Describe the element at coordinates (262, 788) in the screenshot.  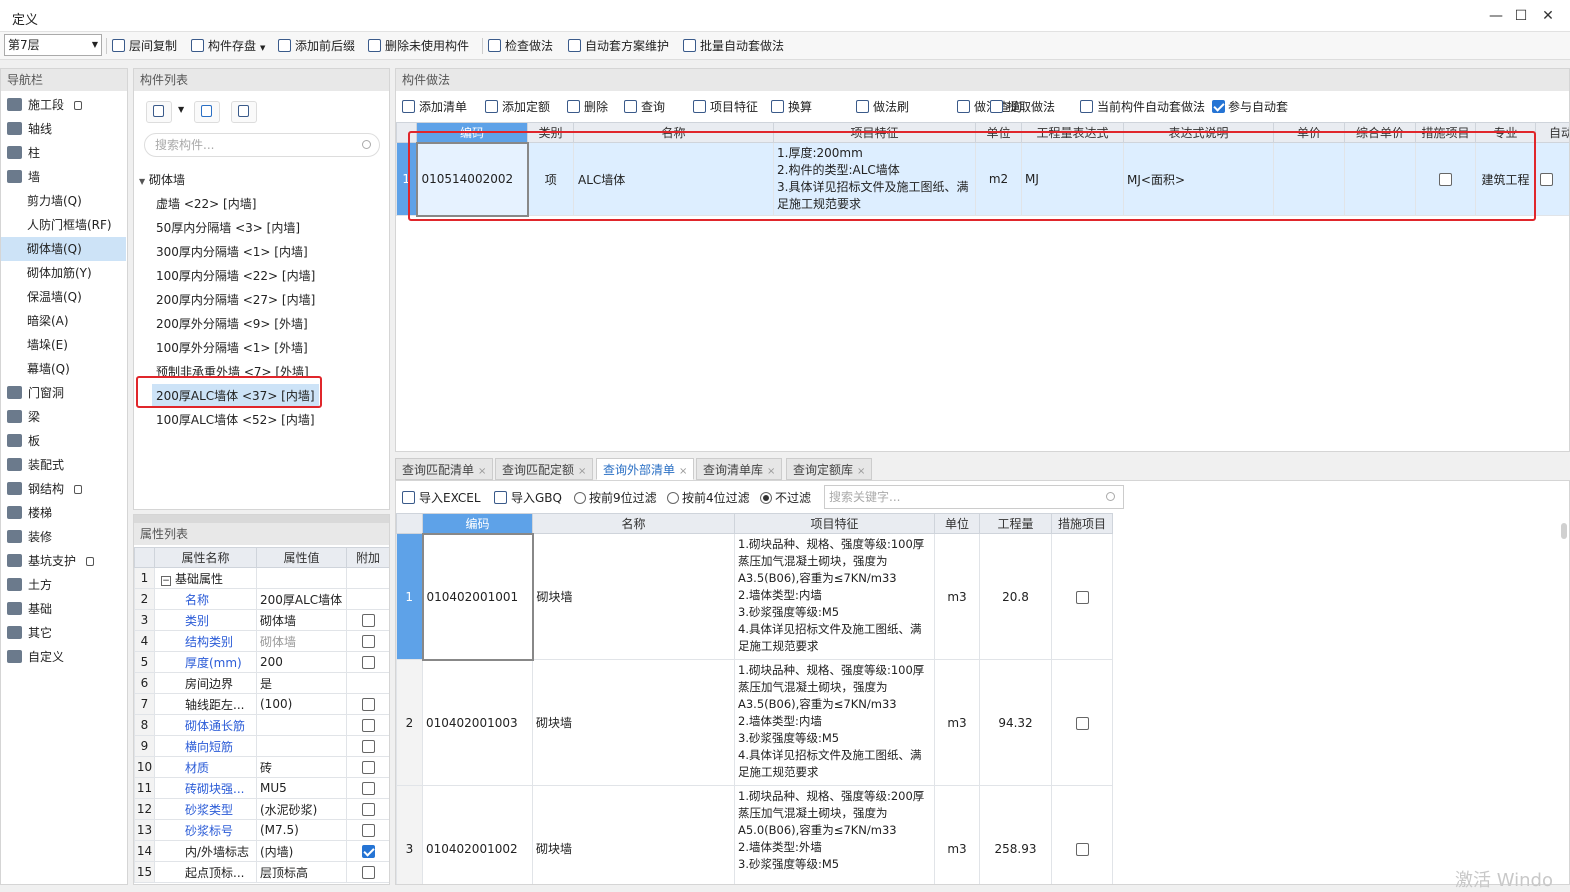
I see `property-row: 11砖砌块强...MU5` at that location.